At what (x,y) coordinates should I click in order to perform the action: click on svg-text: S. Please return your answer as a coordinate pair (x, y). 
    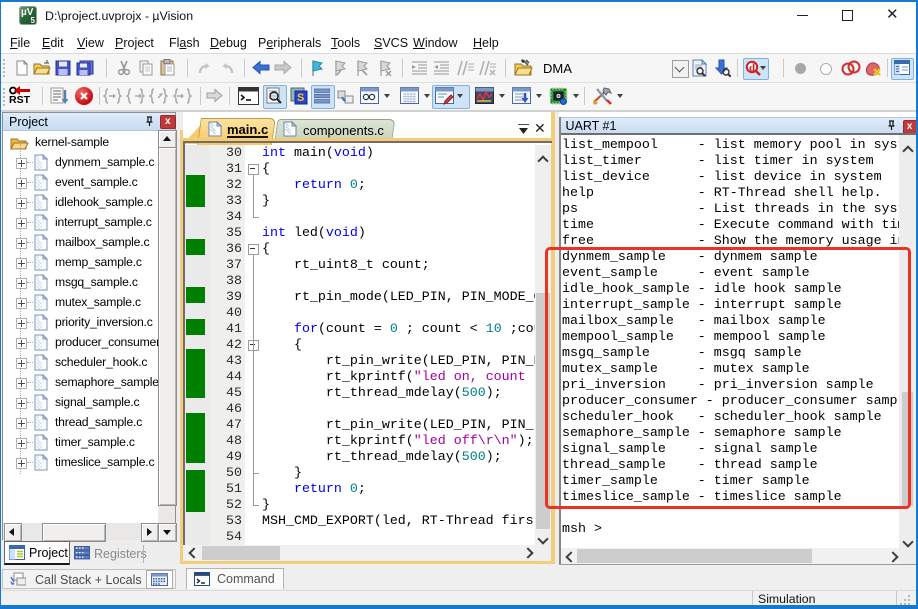
    Looking at the image, I should click on (300, 98).